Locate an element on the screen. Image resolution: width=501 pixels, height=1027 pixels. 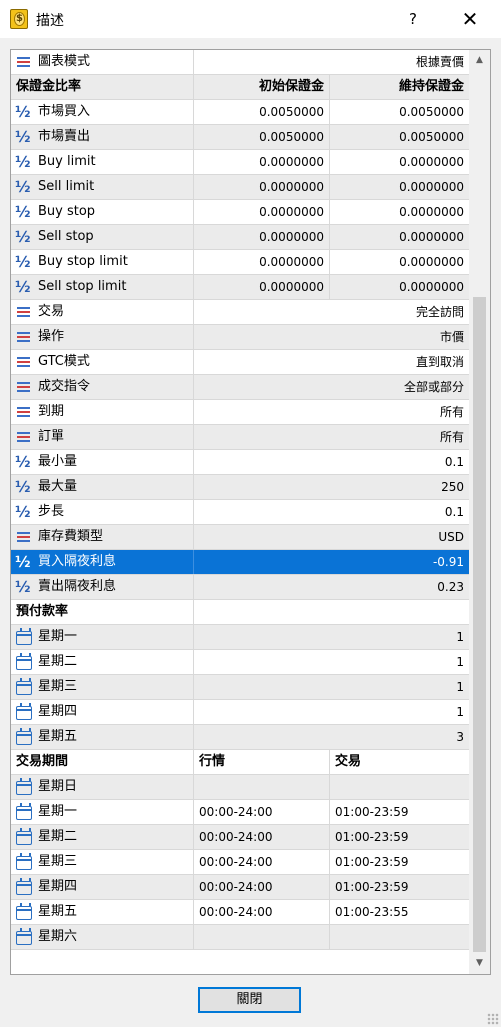
table-row: 星期一 00:00-24:00 01:00-23:59 is located at coordinates (240, 812).